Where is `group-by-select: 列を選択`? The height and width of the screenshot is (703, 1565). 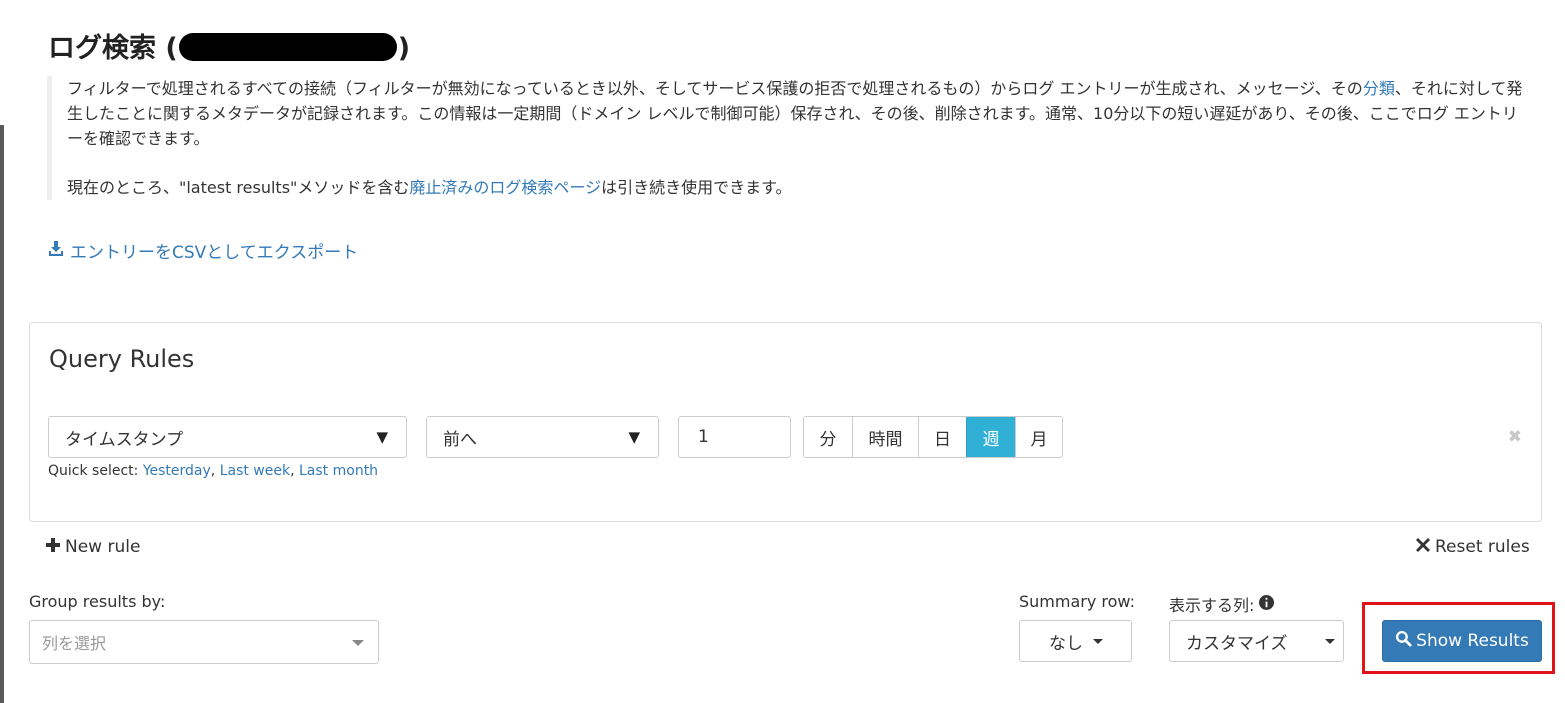 group-by-select: 列を選択 is located at coordinates (204, 642).